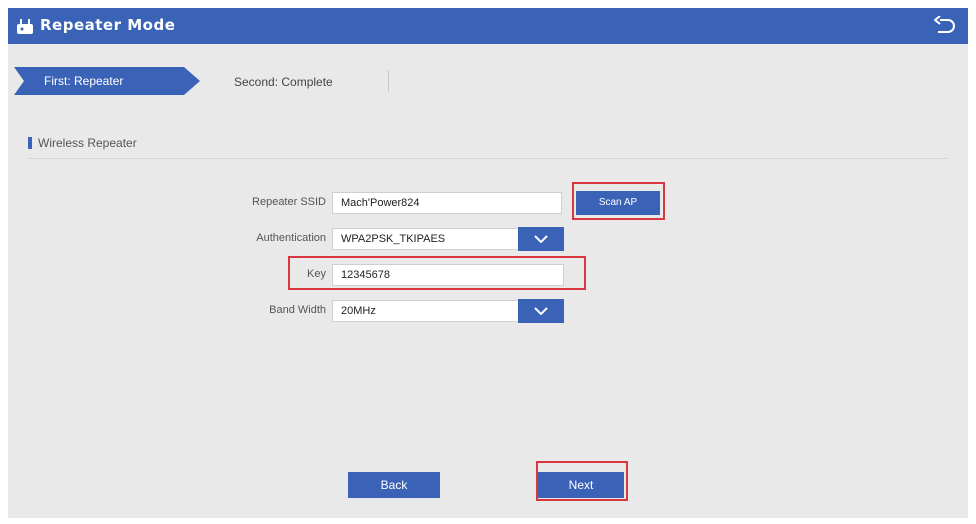 Image resolution: width=976 pixels, height=524 pixels. I want to click on auth-dropdown-button, so click(541, 239).